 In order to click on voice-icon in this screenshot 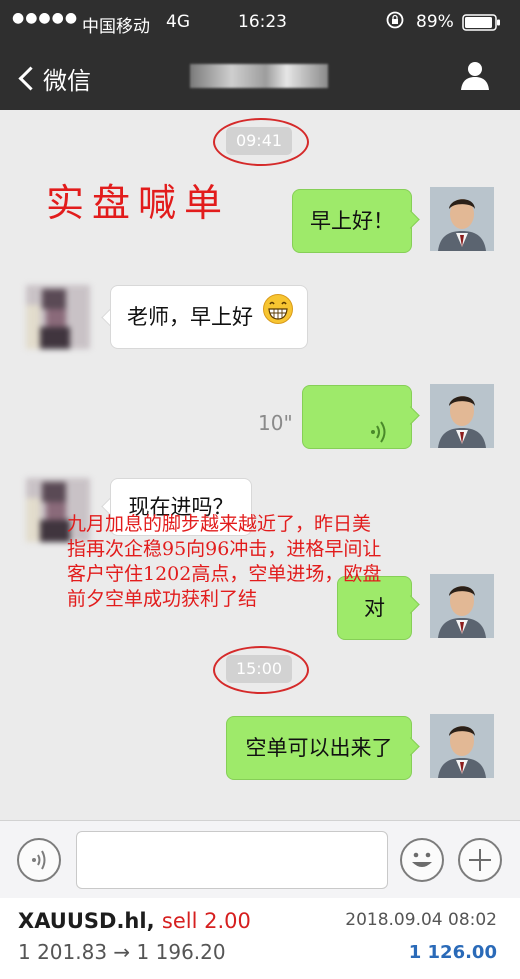, I will do `click(39, 860)`.